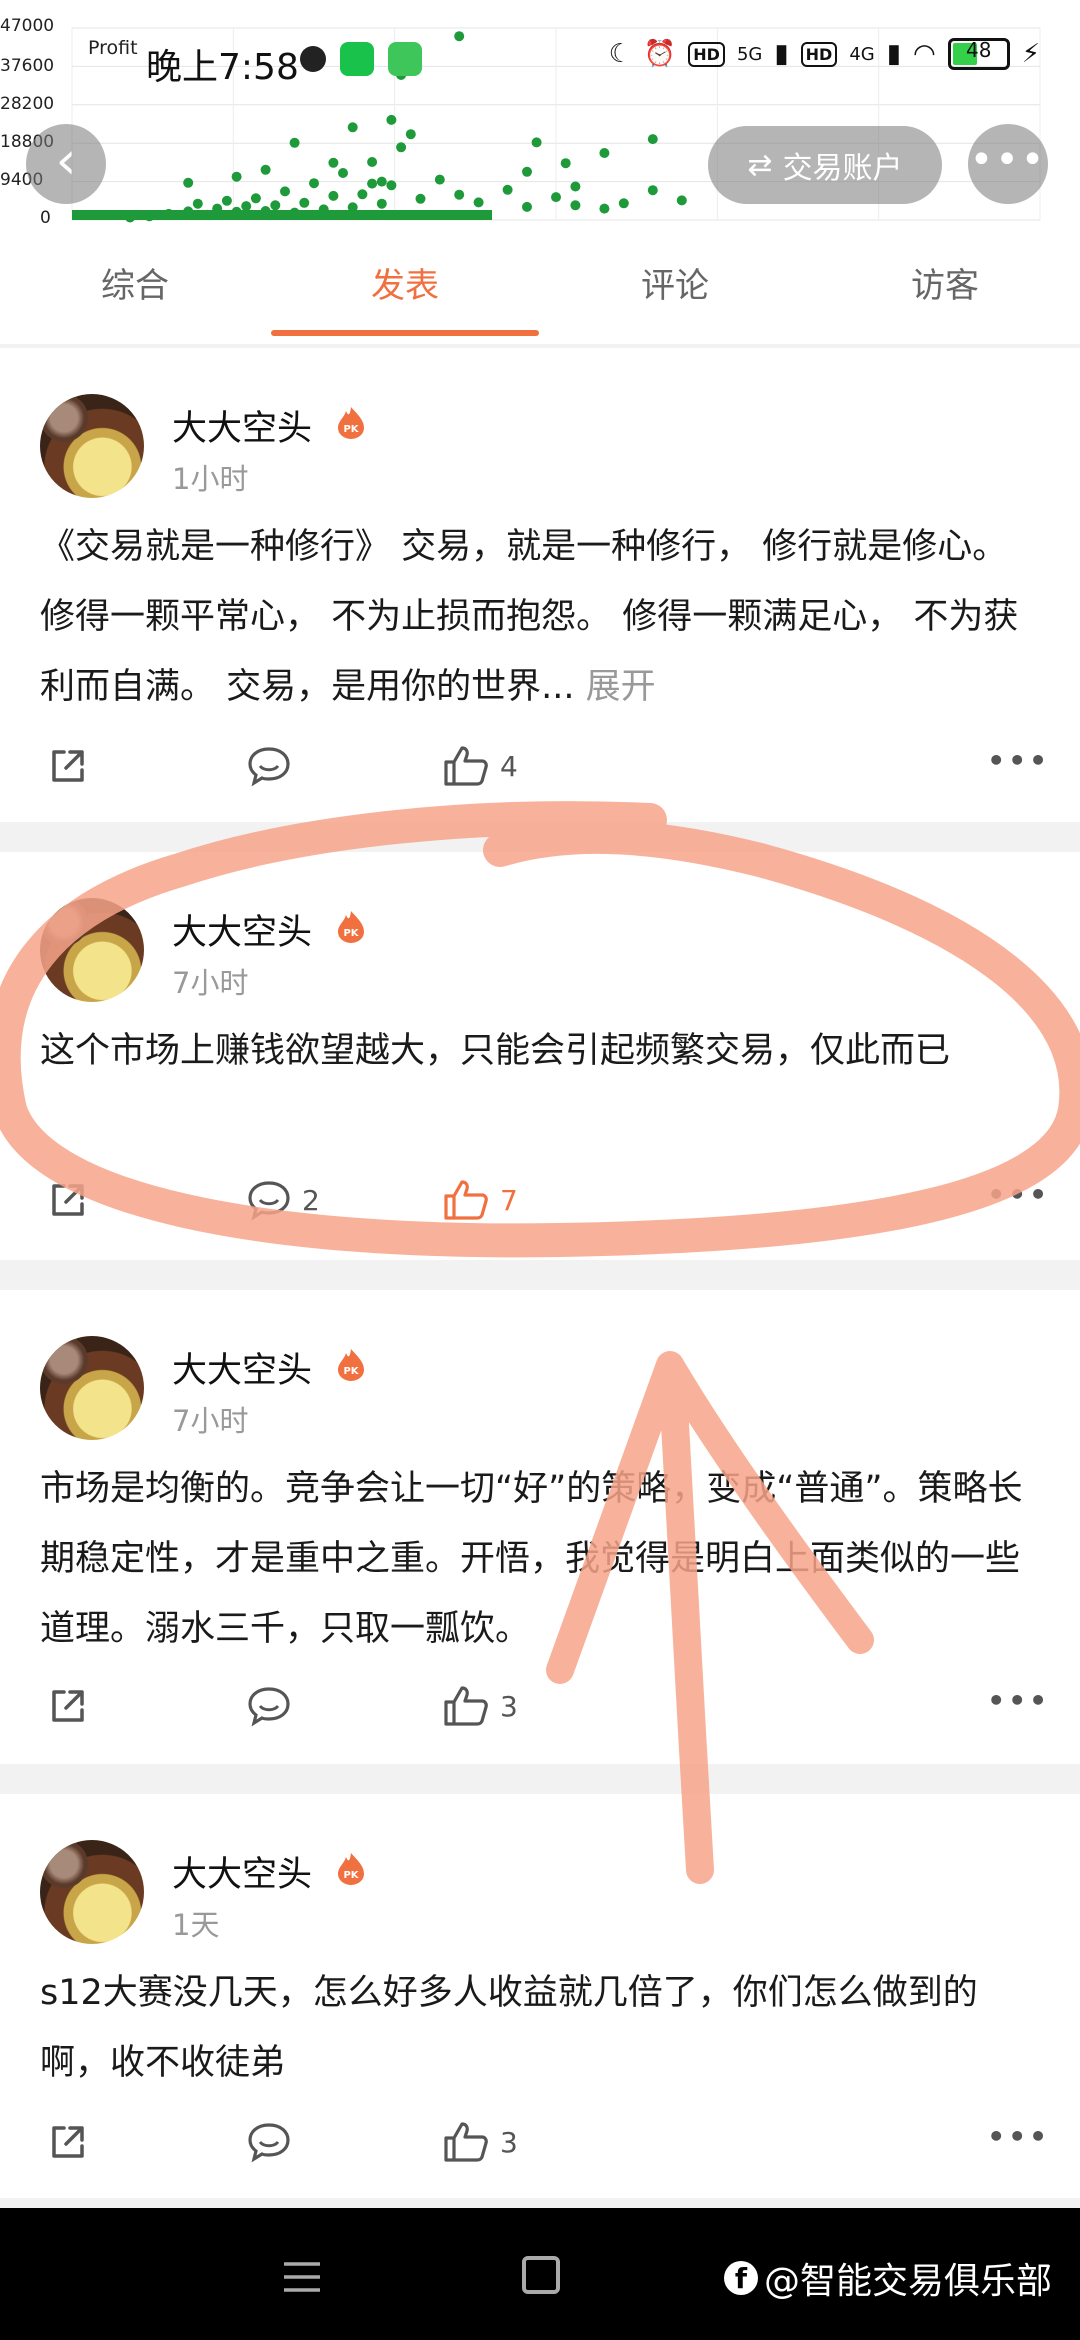  What do you see at coordinates (282, 215) in the screenshot?
I see `scatter-baseline-cluster` at bounding box center [282, 215].